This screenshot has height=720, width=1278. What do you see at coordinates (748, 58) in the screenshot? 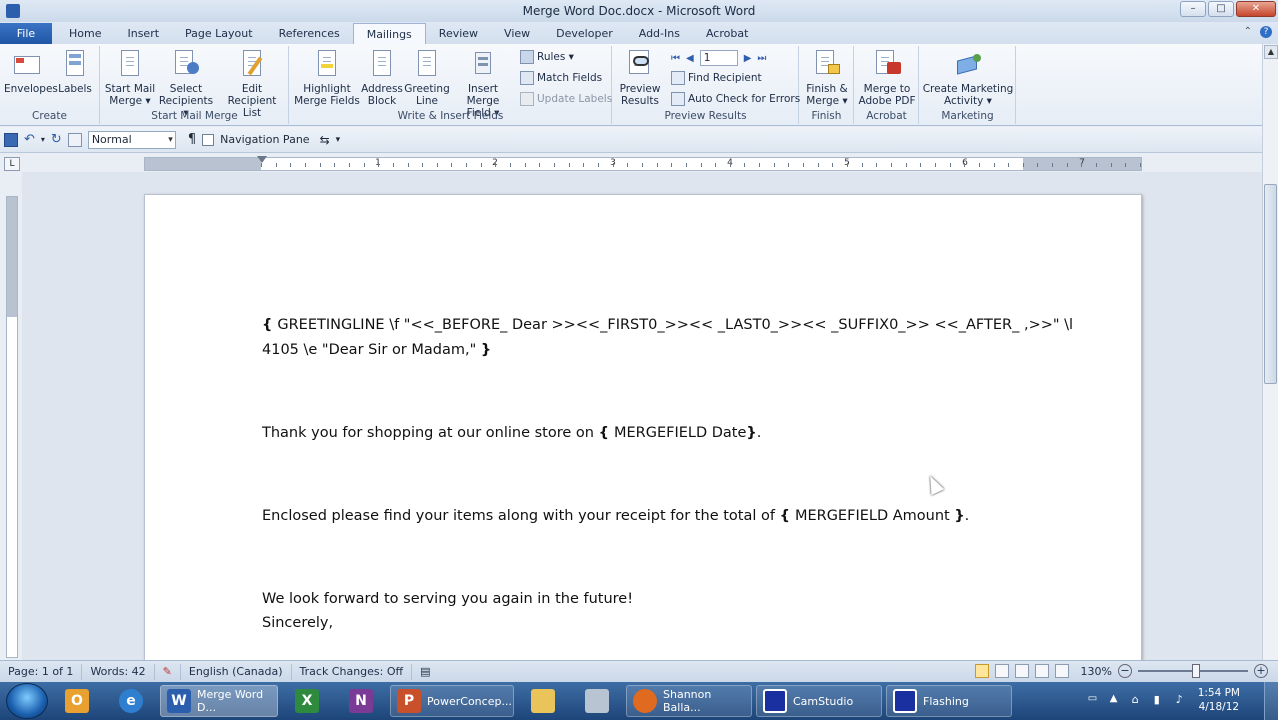
I see `next-record-icon: ▶` at bounding box center [748, 58].